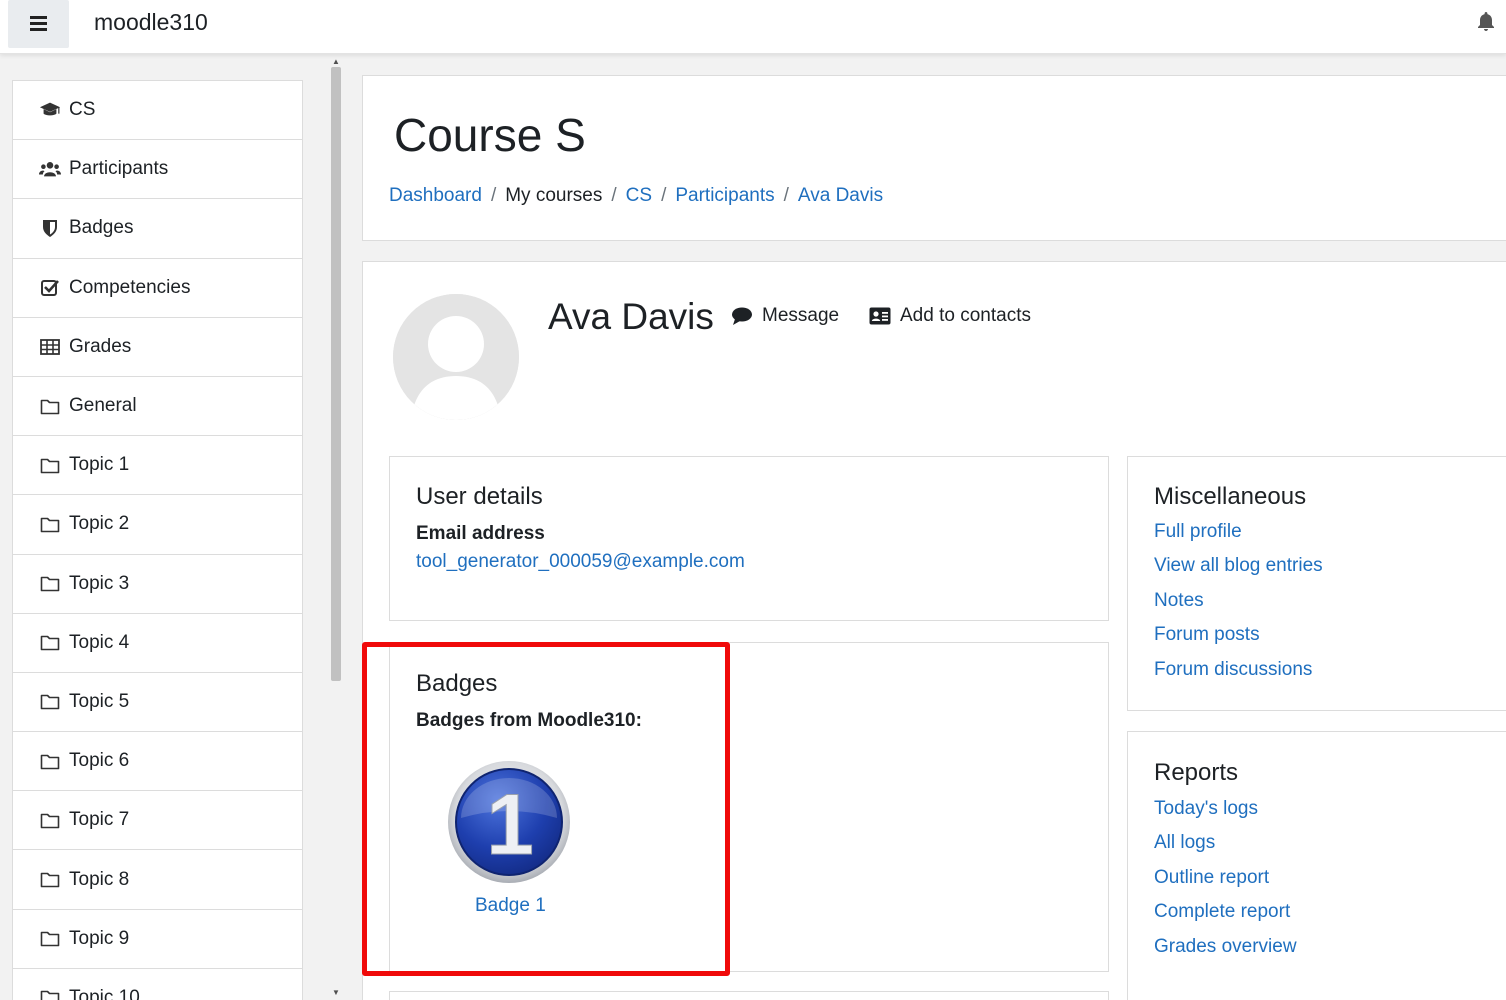 The width and height of the screenshot is (1506, 1000). I want to click on sidebar-item-badges: Badges, so click(157, 229).